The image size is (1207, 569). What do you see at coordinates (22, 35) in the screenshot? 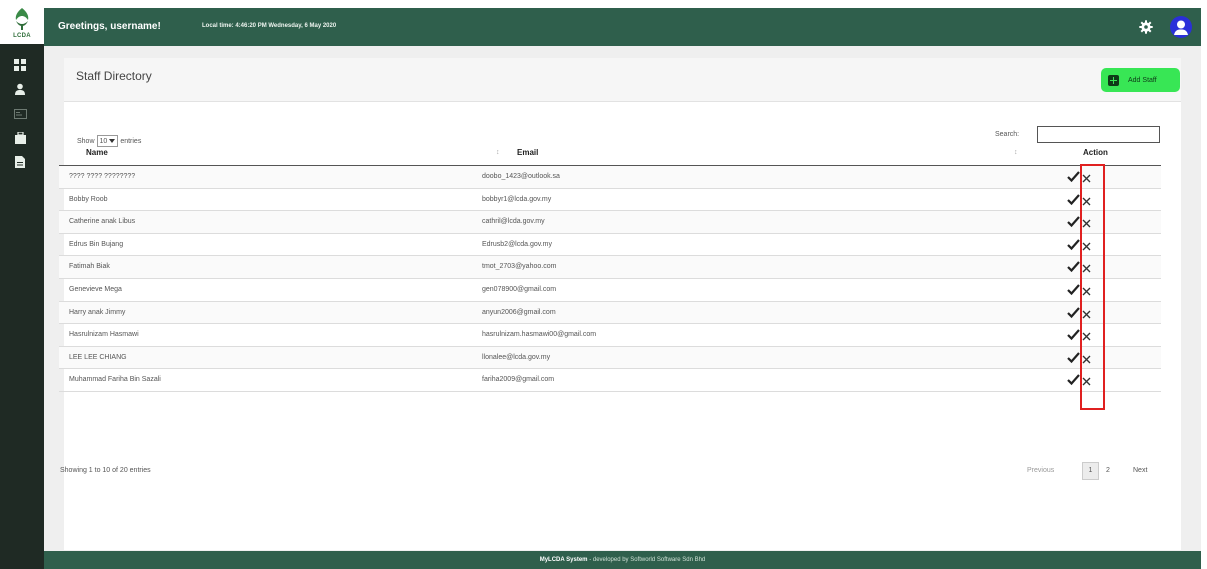
I see `logo-text: LCDA` at bounding box center [22, 35].